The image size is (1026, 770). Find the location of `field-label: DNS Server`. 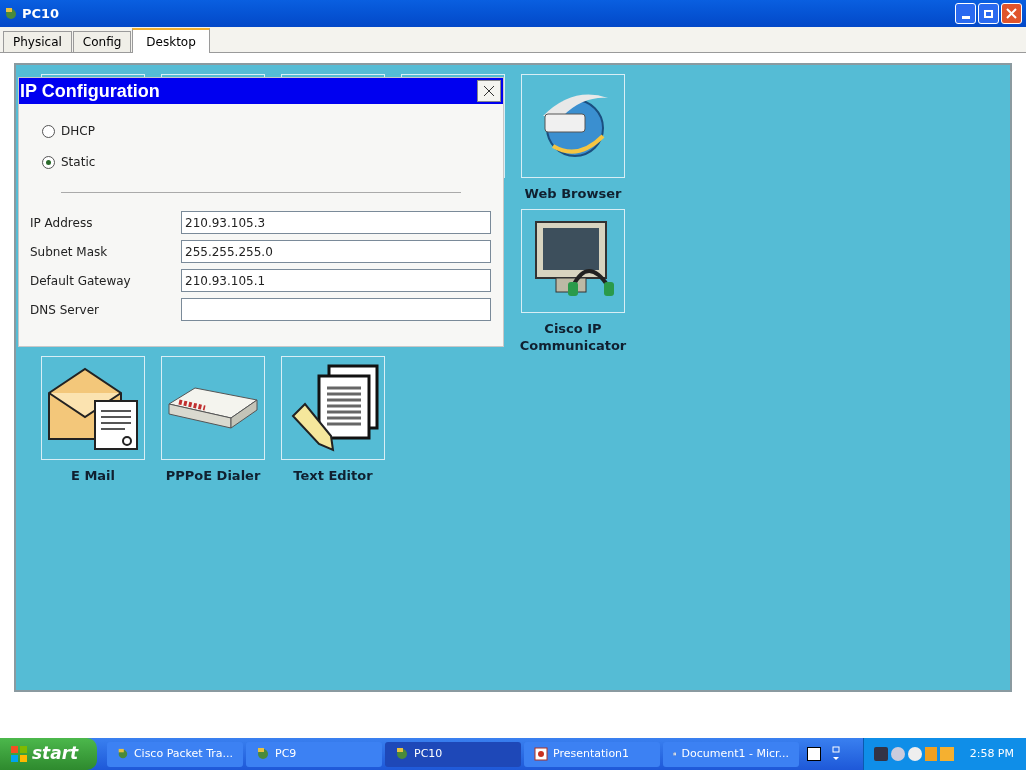

field-label: DNS Server is located at coordinates (65, 310).